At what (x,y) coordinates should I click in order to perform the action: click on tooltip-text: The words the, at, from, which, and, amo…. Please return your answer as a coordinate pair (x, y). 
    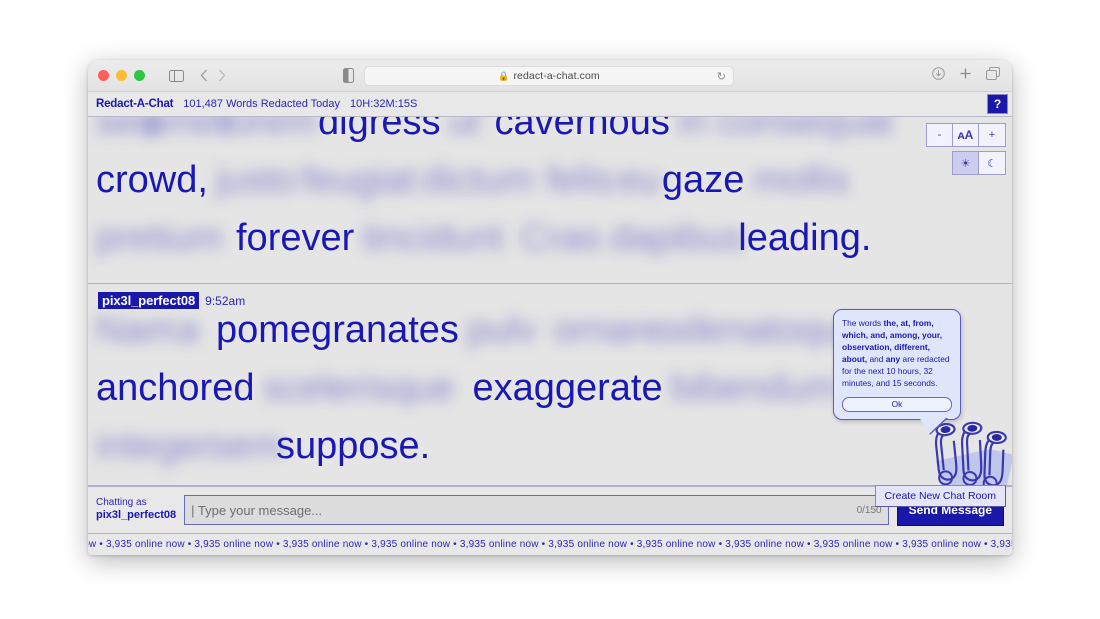
    Looking at the image, I should click on (896, 353).